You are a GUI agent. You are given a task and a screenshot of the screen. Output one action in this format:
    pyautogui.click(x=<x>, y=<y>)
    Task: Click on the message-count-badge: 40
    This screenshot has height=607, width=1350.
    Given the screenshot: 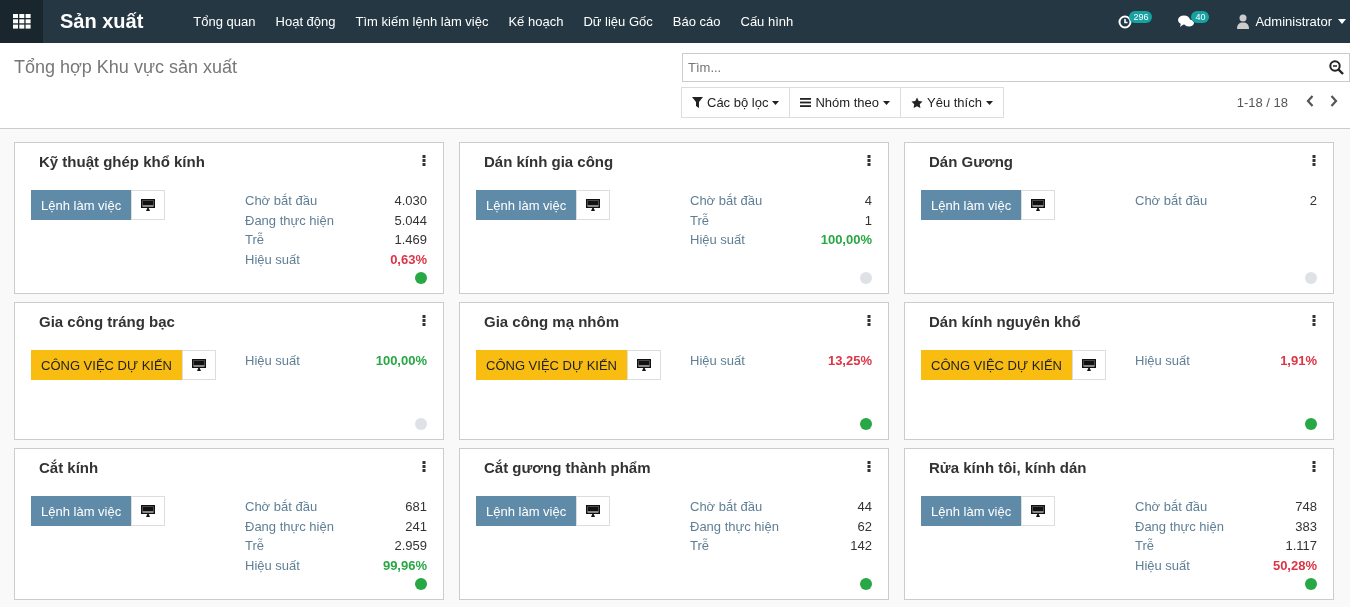 What is the action you would take?
    pyautogui.click(x=1200, y=16)
    